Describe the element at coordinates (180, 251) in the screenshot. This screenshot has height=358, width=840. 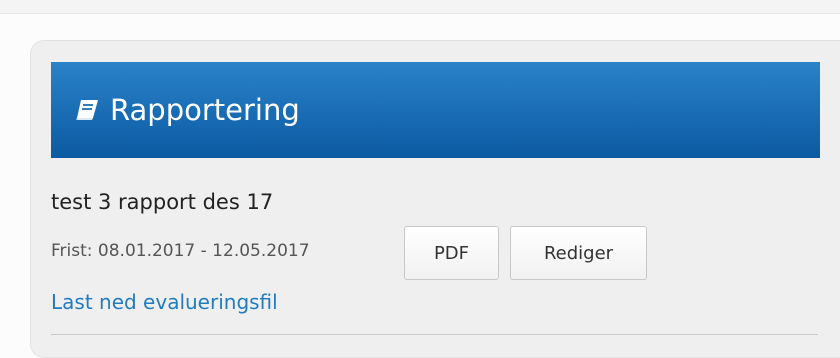
I see `deadline-text: Frist: 08.01.2017 - 12.05.2017` at that location.